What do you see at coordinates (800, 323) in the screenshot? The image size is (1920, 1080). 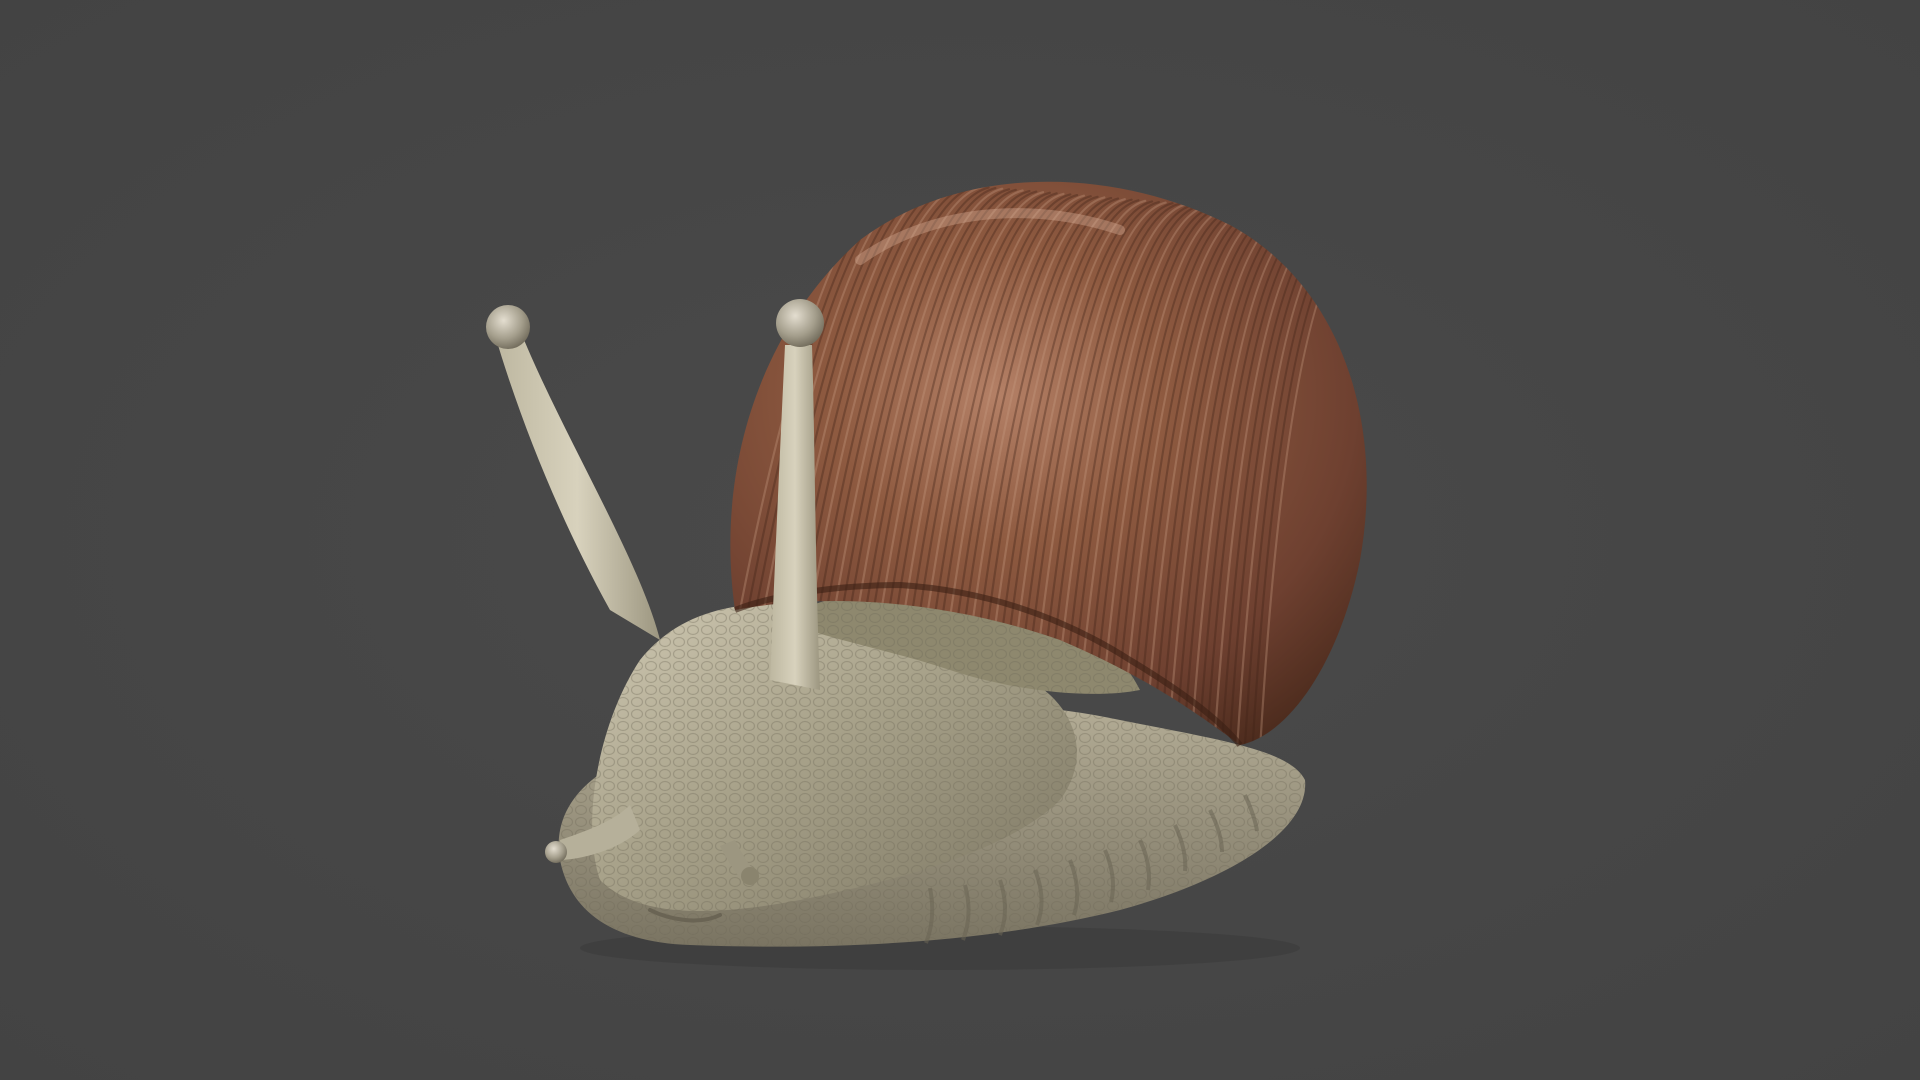 I see `right-eye-tip` at bounding box center [800, 323].